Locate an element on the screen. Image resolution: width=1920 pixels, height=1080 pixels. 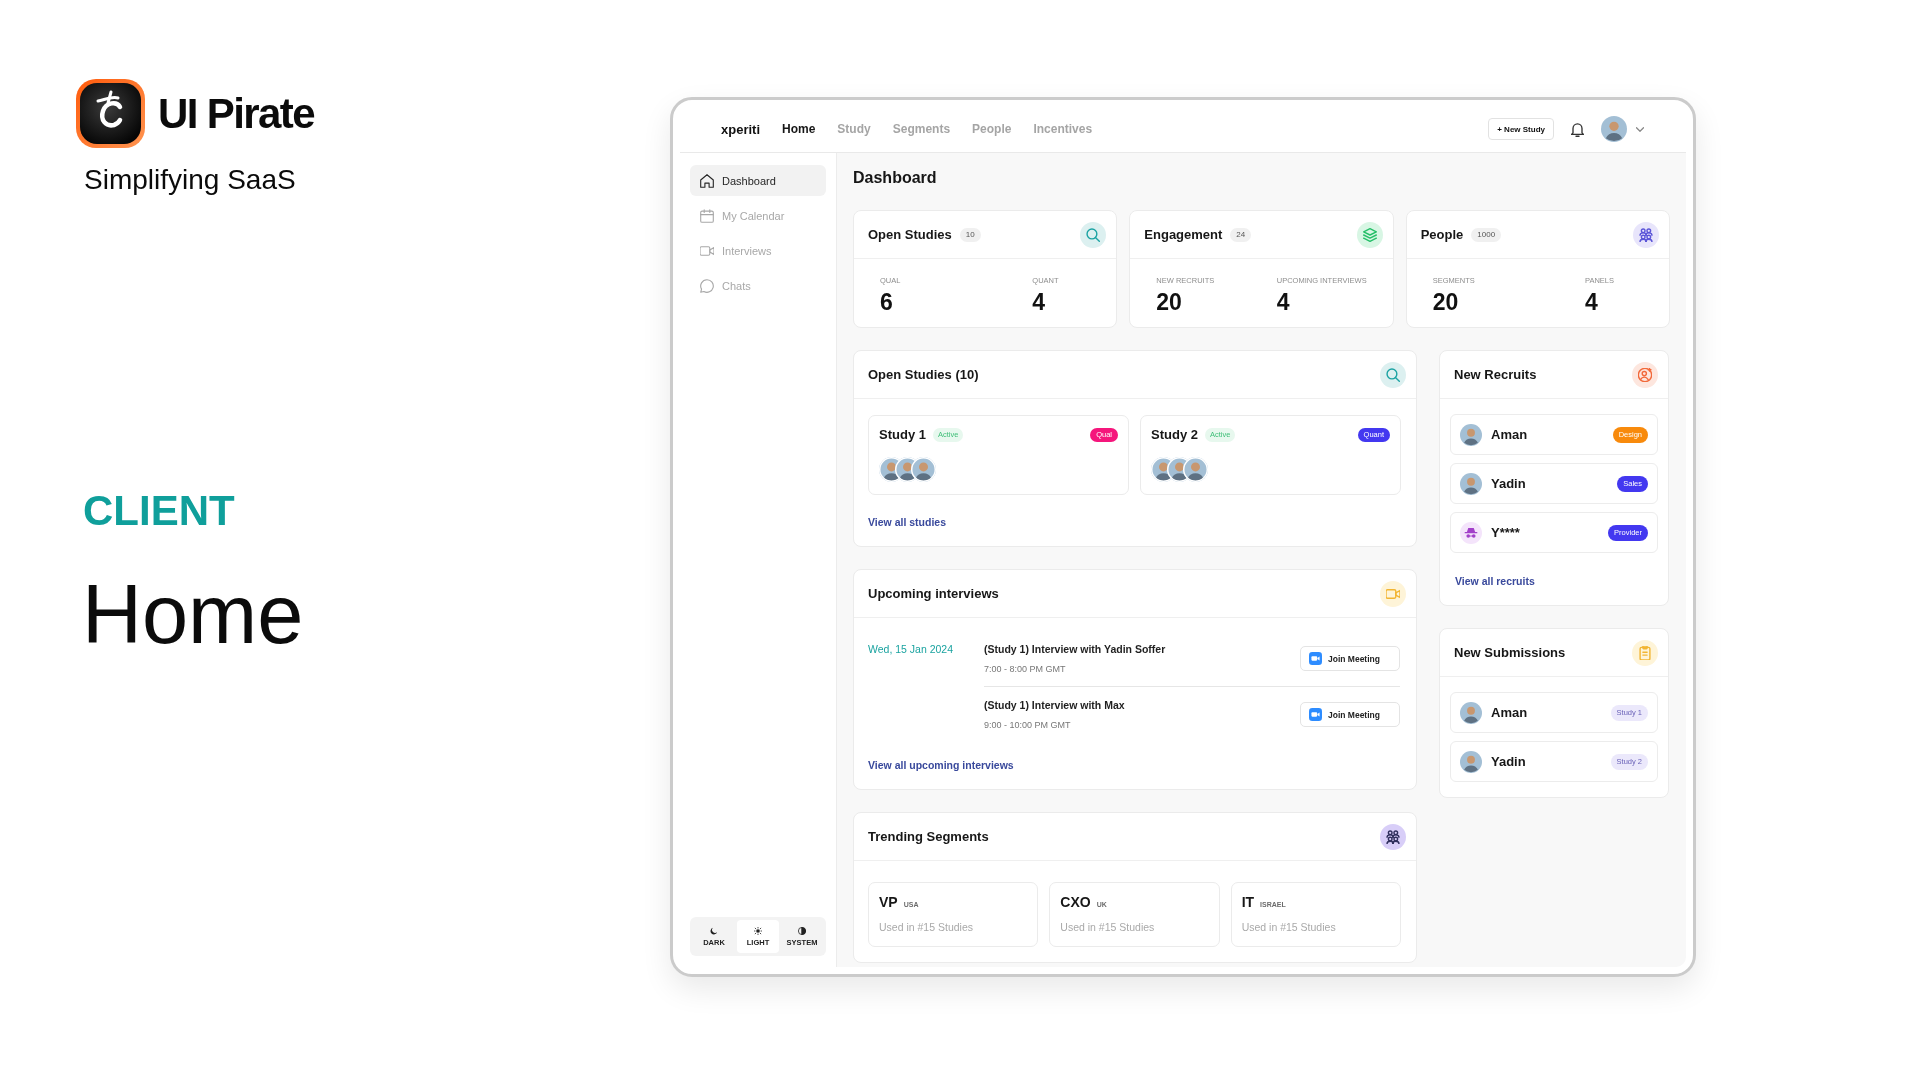
category-label: CLIENT is located at coordinates (159, 511).